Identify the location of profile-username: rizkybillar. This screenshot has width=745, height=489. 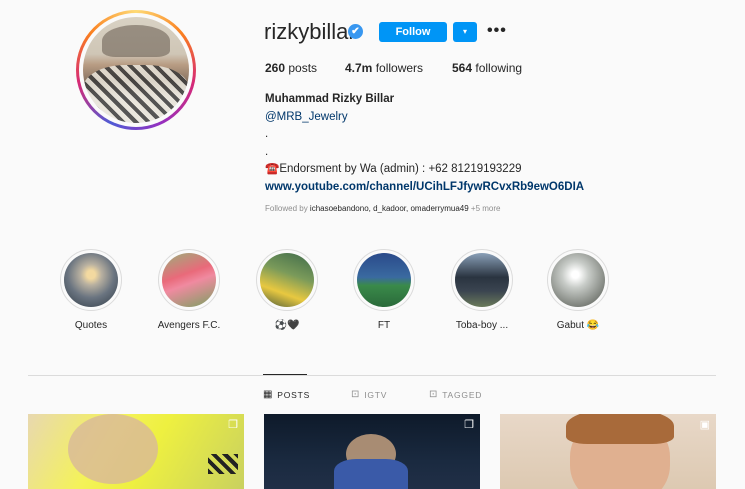
(310, 31).